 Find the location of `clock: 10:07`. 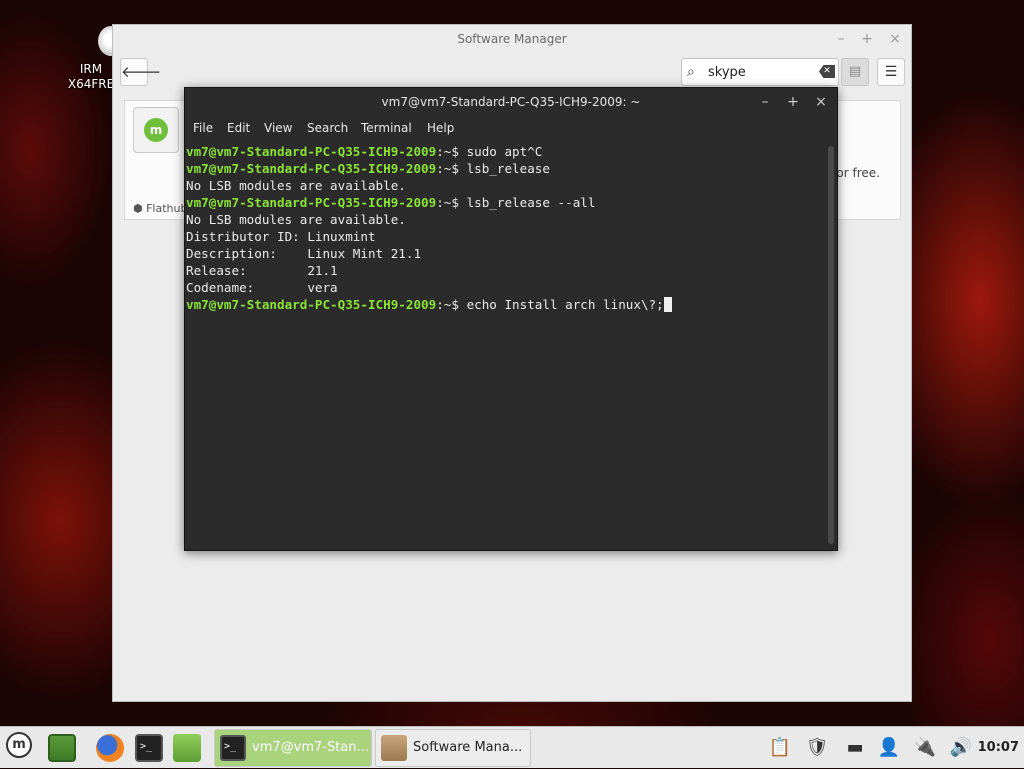

clock: 10:07 is located at coordinates (998, 748).